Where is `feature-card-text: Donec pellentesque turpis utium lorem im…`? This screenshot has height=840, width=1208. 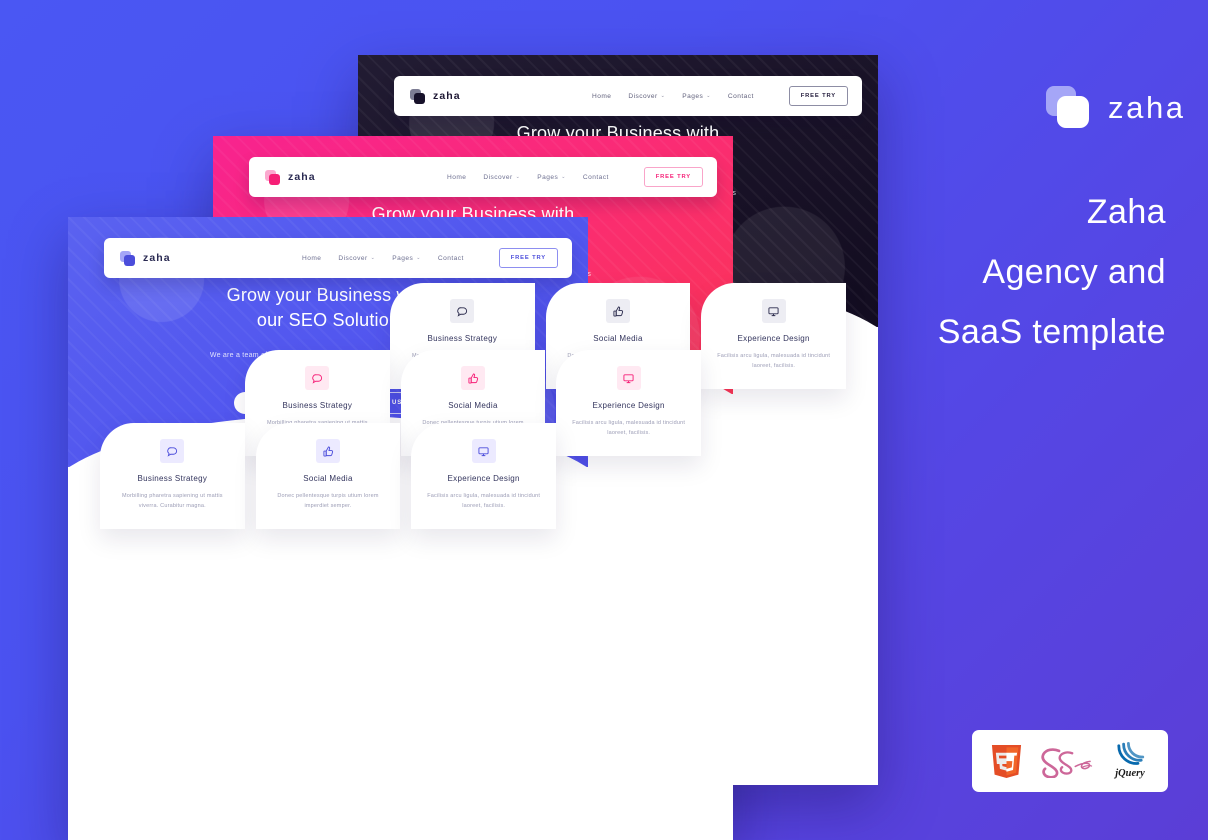 feature-card-text: Donec pellentesque turpis utium lorem im… is located at coordinates (328, 501).